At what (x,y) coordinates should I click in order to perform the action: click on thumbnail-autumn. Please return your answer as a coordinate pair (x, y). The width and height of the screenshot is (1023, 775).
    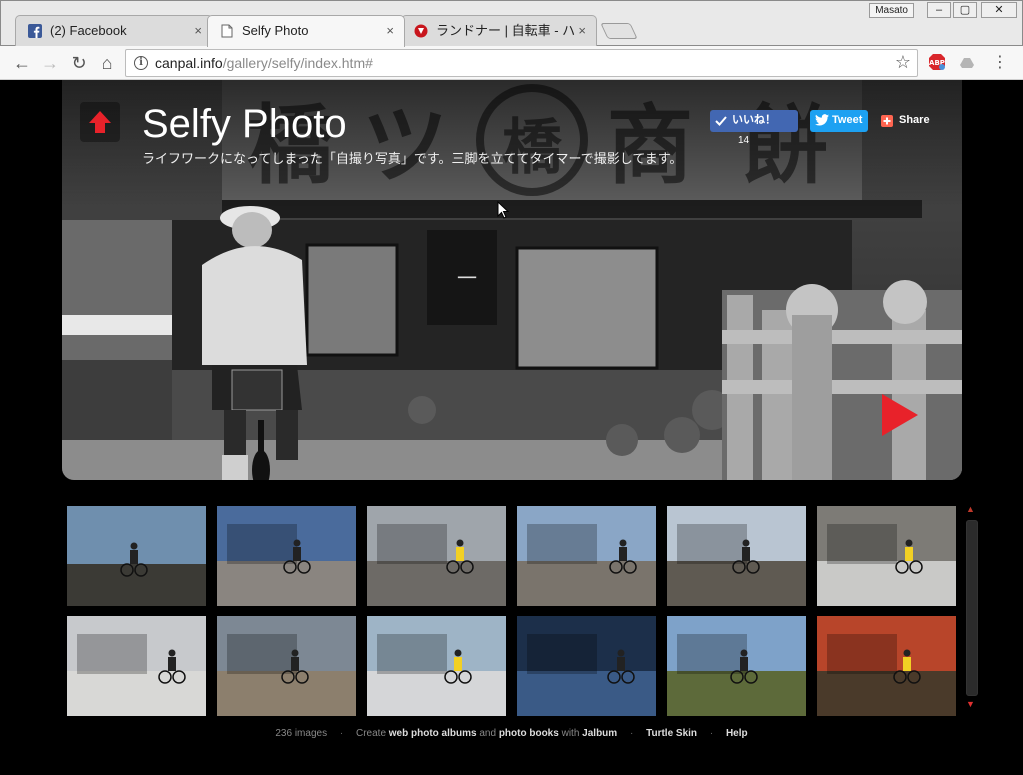
    Looking at the image, I should click on (886, 666).